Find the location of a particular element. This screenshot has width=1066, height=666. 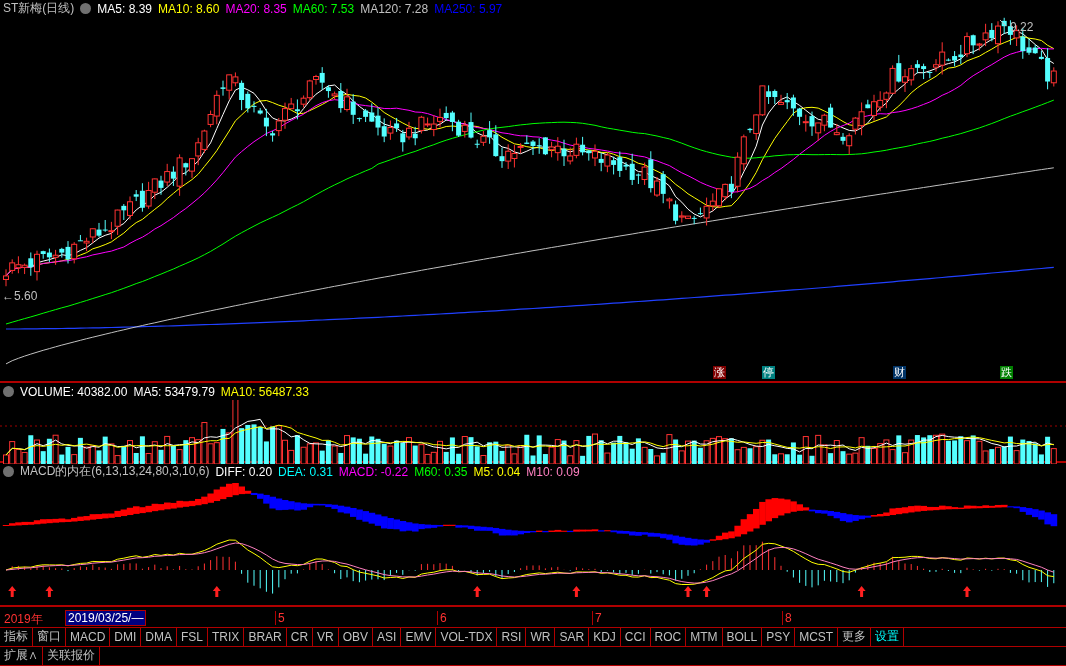

ma-legend: MA10: 8.60 is located at coordinates (189, 8).